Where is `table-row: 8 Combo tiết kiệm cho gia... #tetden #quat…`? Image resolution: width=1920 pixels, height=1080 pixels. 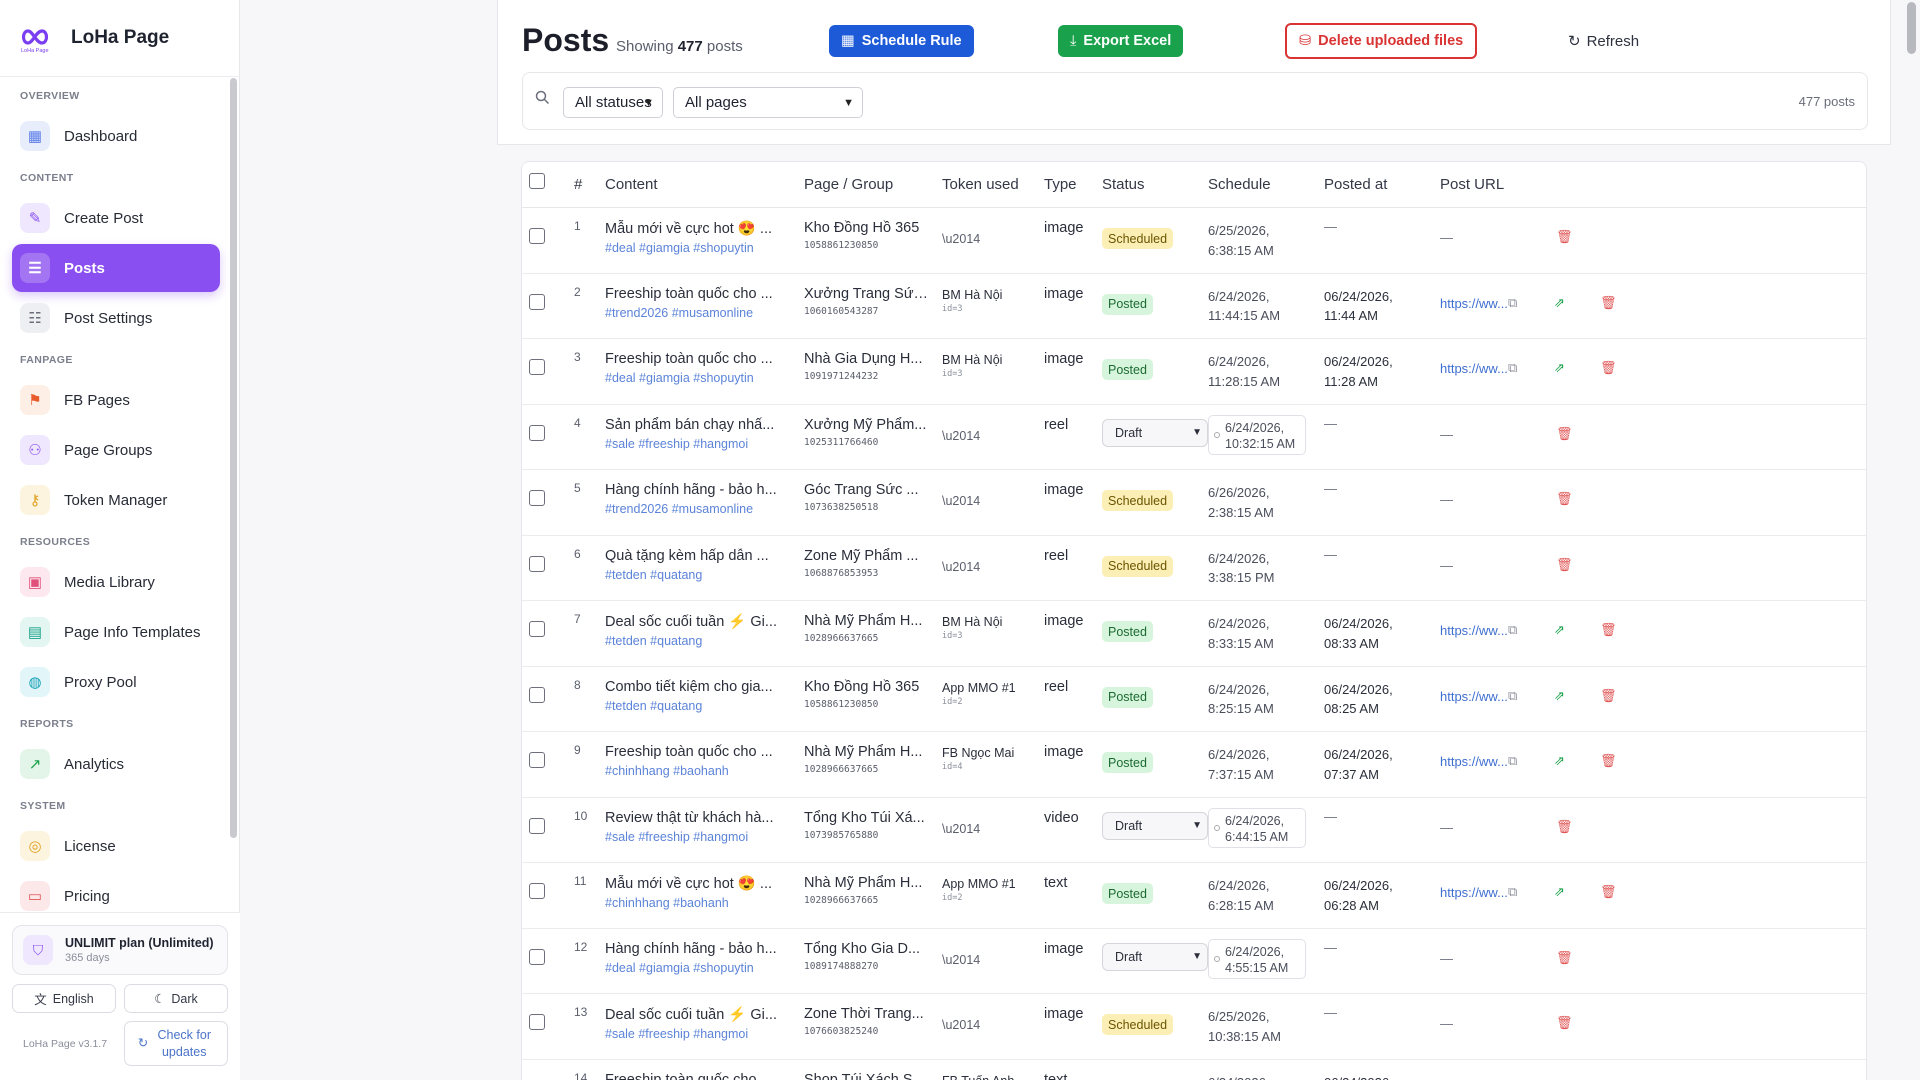
table-row: 8 Combo tiết kiệm cho gia... #tetden #quat… is located at coordinates (1194, 699).